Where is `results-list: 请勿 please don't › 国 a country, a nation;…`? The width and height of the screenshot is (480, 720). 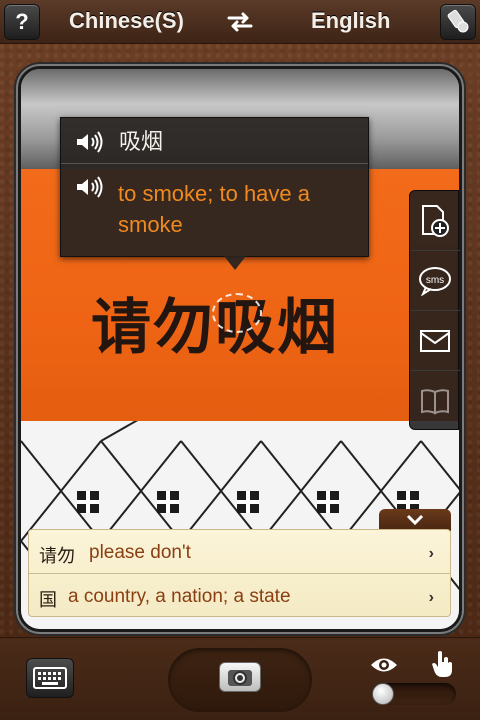
results-list: 请勿 please don't › 国 a country, a nation;… is located at coordinates (239, 573).